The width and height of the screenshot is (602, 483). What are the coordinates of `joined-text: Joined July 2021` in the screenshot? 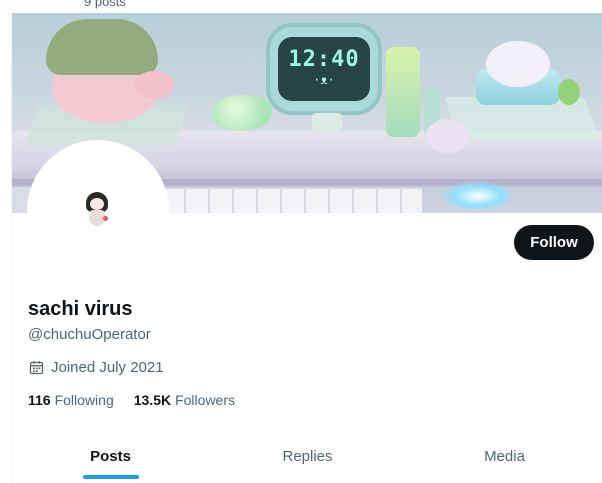 It's located at (107, 367).